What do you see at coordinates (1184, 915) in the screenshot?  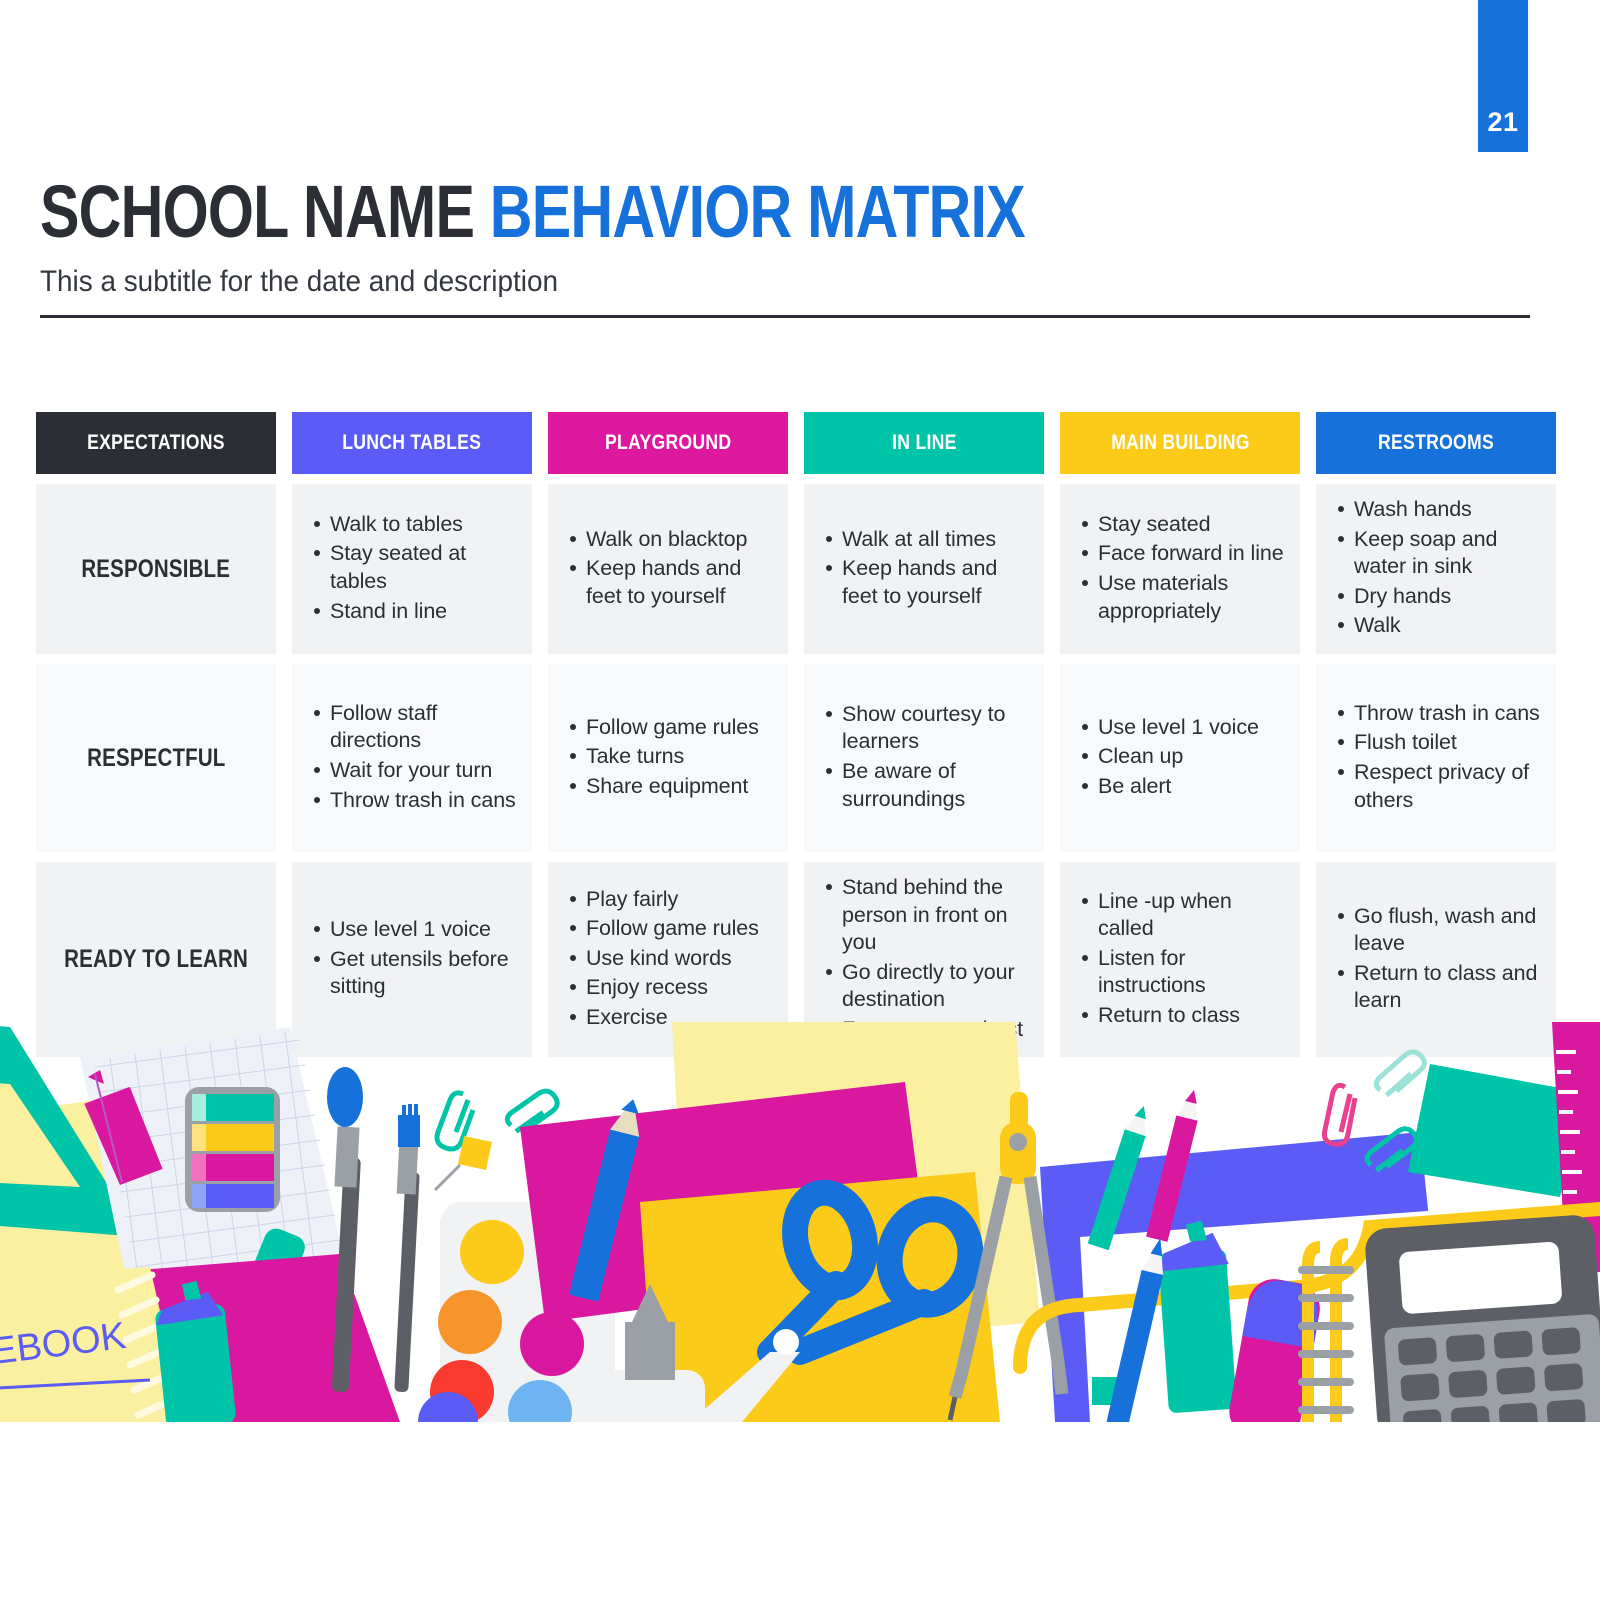 I see `bullet-item: Line -up when called` at bounding box center [1184, 915].